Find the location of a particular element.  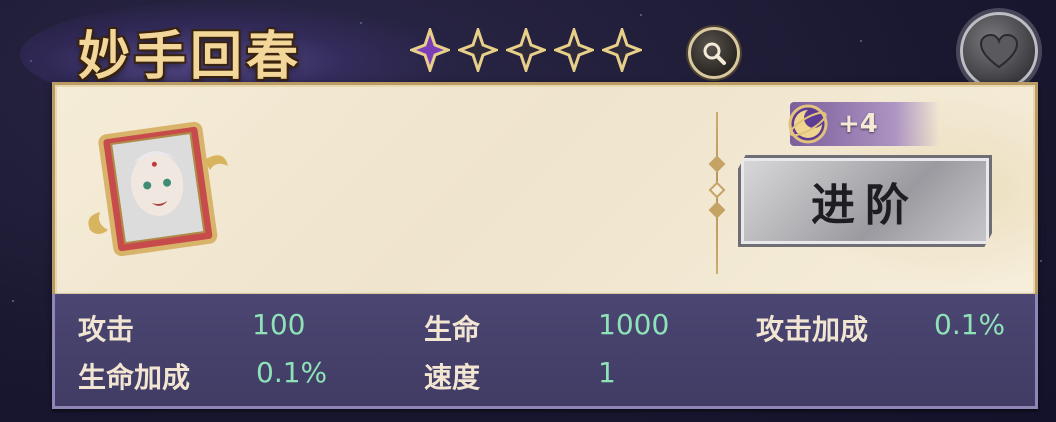

hero-portrait-icon is located at coordinates (158, 189).